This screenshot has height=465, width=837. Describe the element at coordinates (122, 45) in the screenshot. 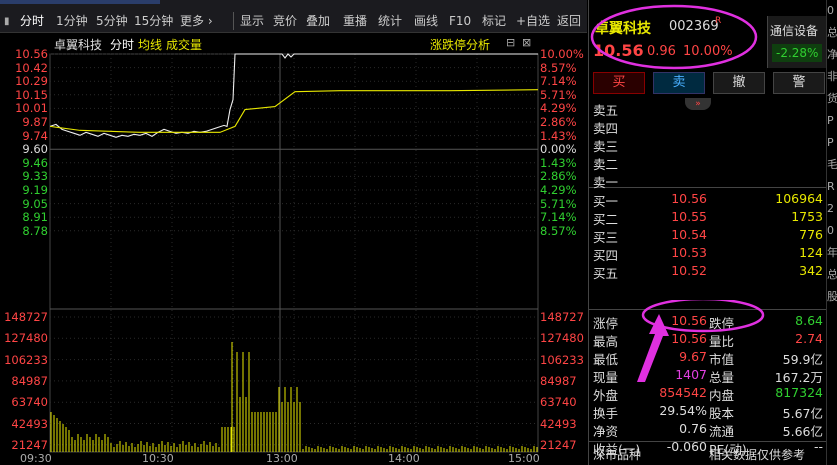

I see `chart-period: 分时` at that location.